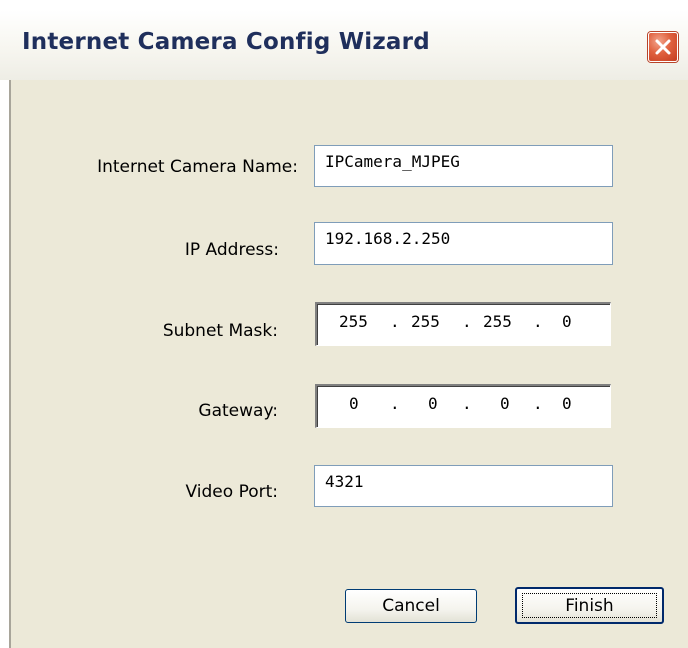 The height and width of the screenshot is (648, 688). Describe the element at coordinates (425, 321) in the screenshot. I see `subnet-mask-octet-2: 255` at that location.